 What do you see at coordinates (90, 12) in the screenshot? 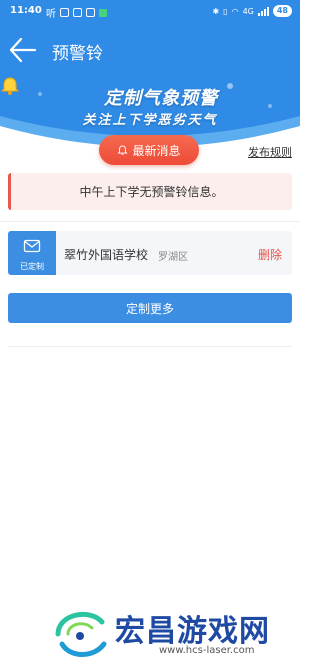
I see `app-icon` at bounding box center [90, 12].